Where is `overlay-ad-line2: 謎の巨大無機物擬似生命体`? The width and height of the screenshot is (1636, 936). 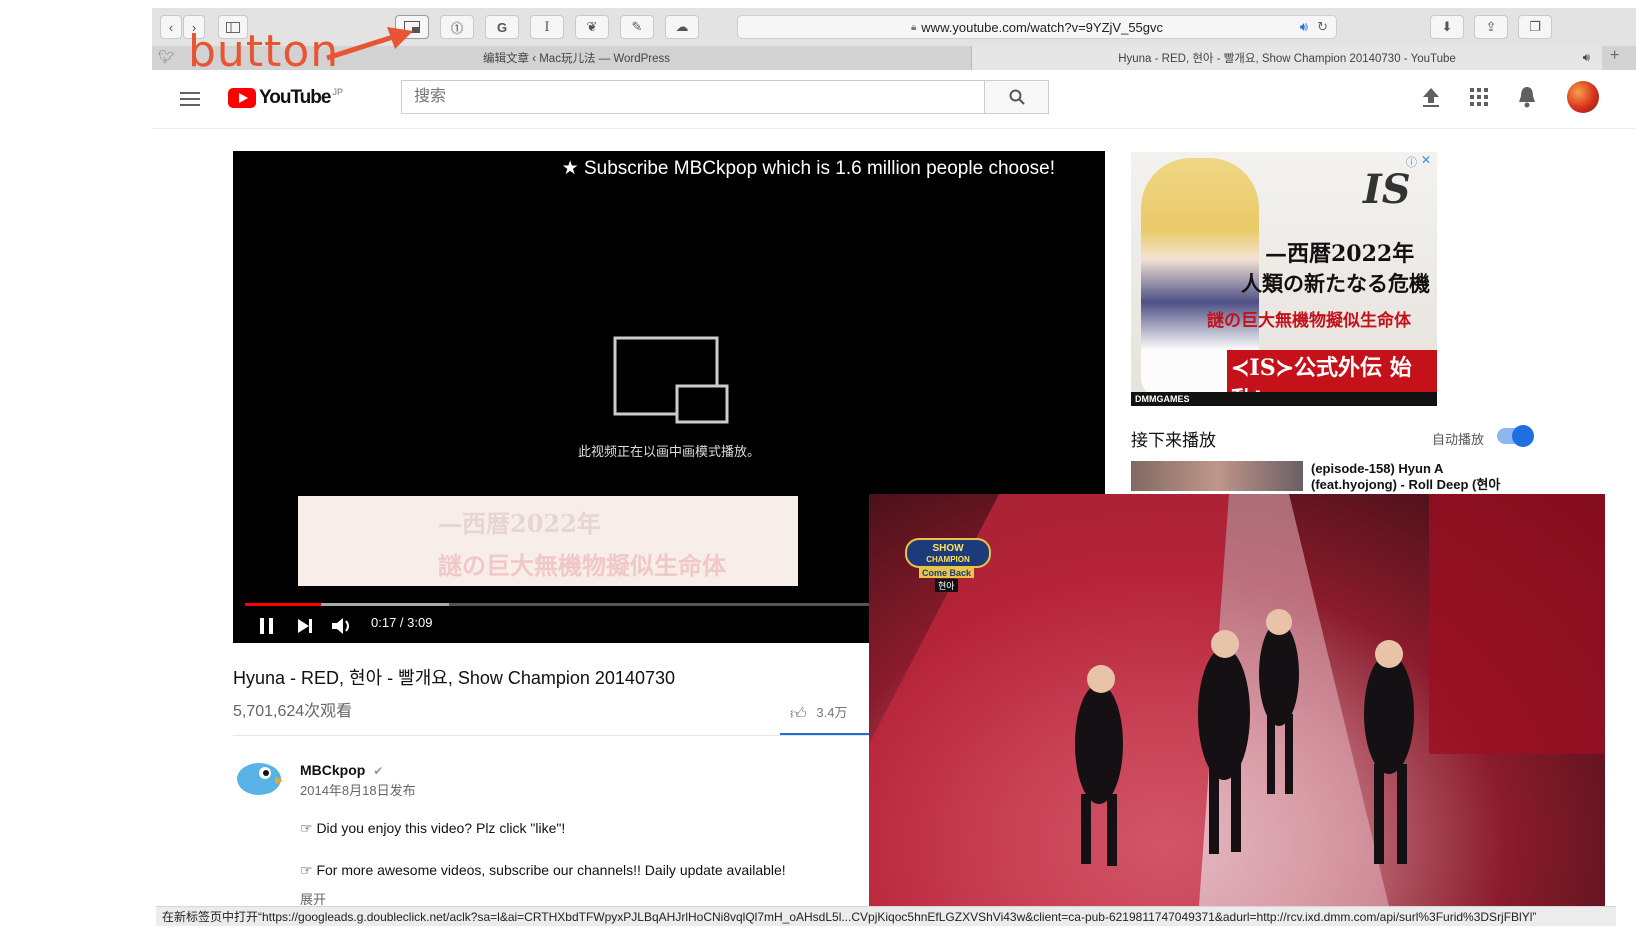 overlay-ad-line2: 謎の巨大無機物擬似生命体 is located at coordinates (582, 565).